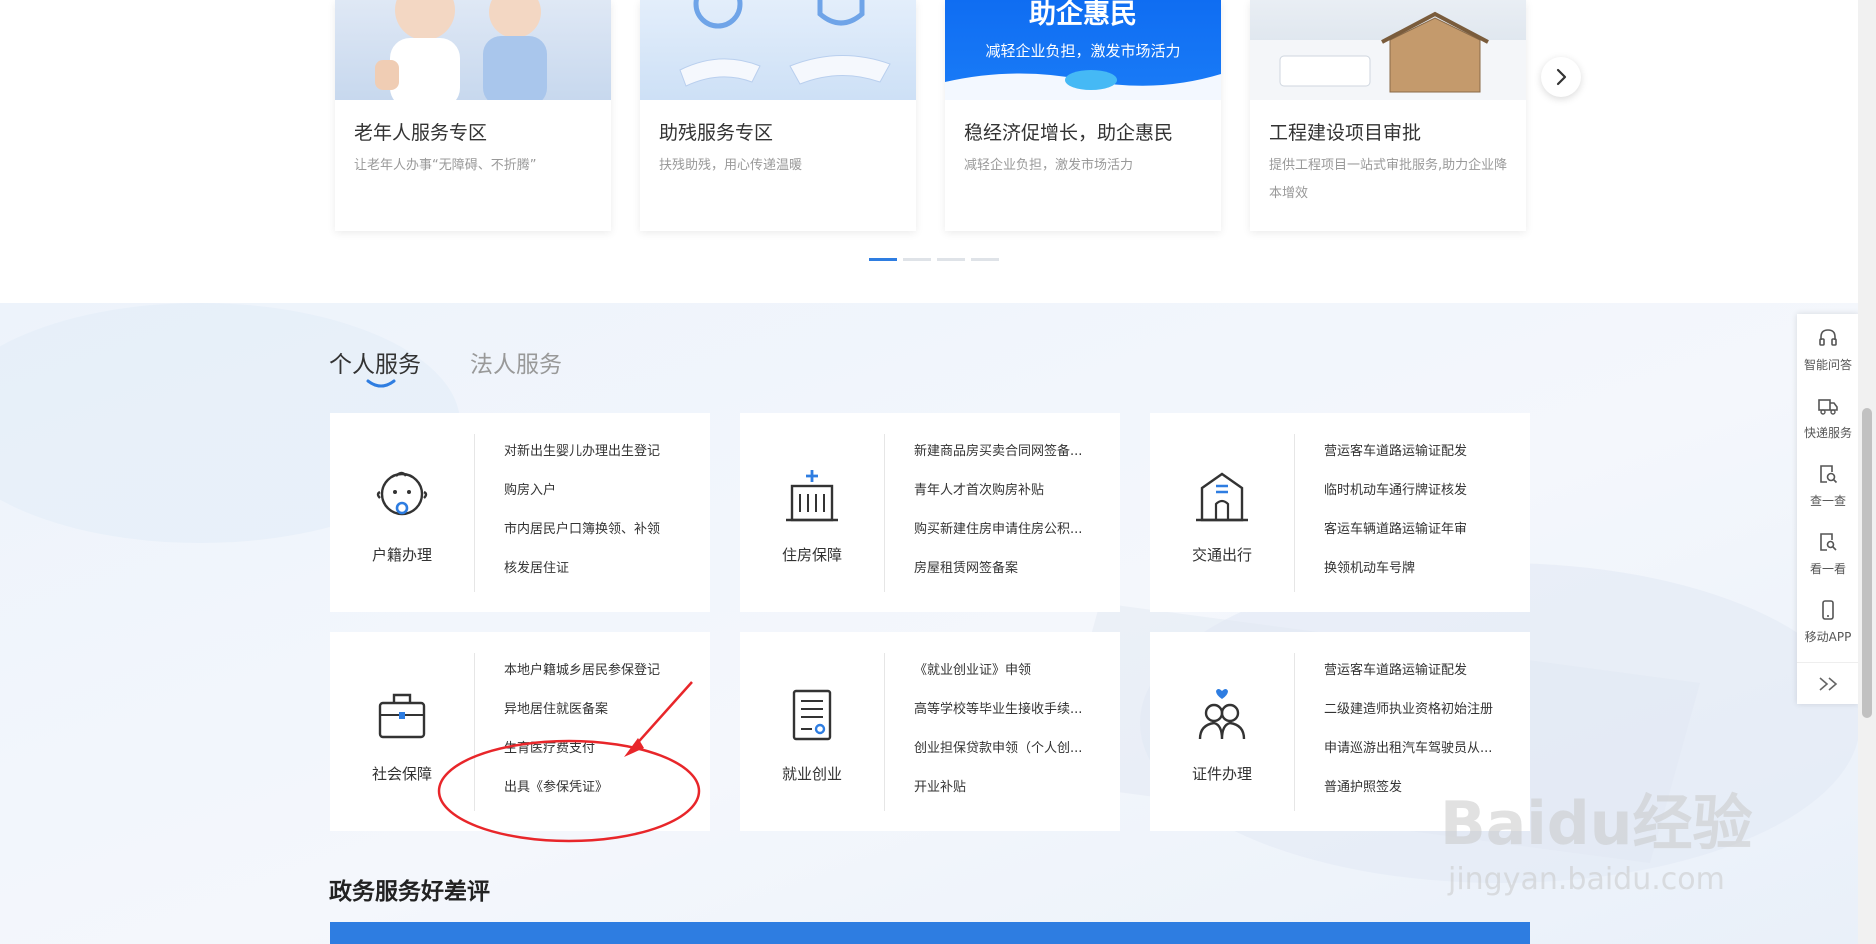 The width and height of the screenshot is (1876, 944). Describe the element at coordinates (1827, 365) in the screenshot. I see `side-item-label: 智能问答` at that location.